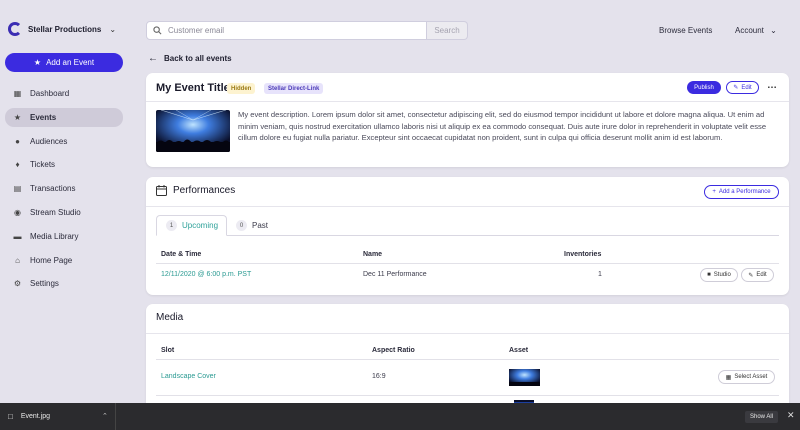 The image size is (800, 430). What do you see at coordinates (685, 30) in the screenshot?
I see `browse-events-link: Browse Events` at bounding box center [685, 30].